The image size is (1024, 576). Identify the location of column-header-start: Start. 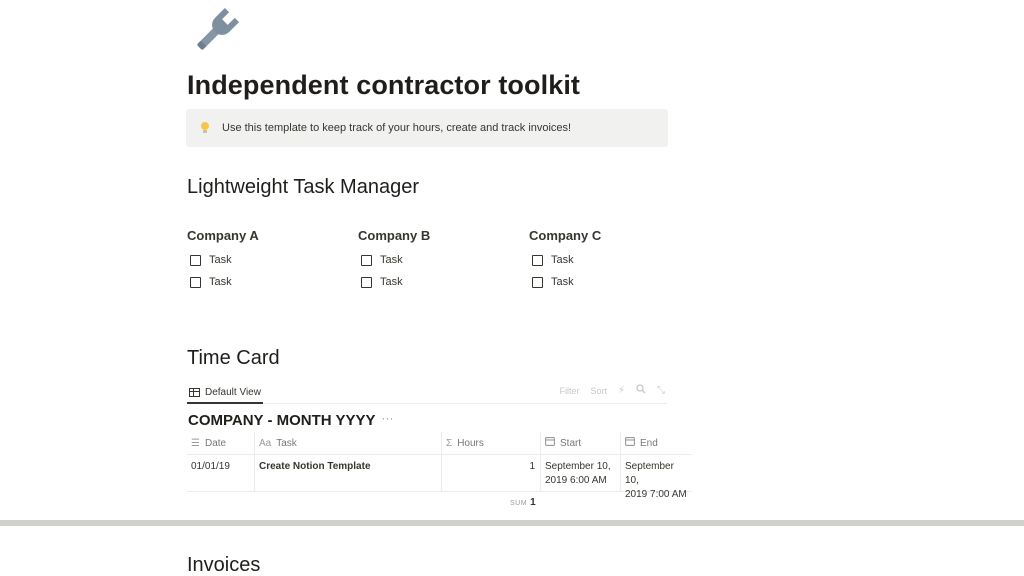
(581, 443).